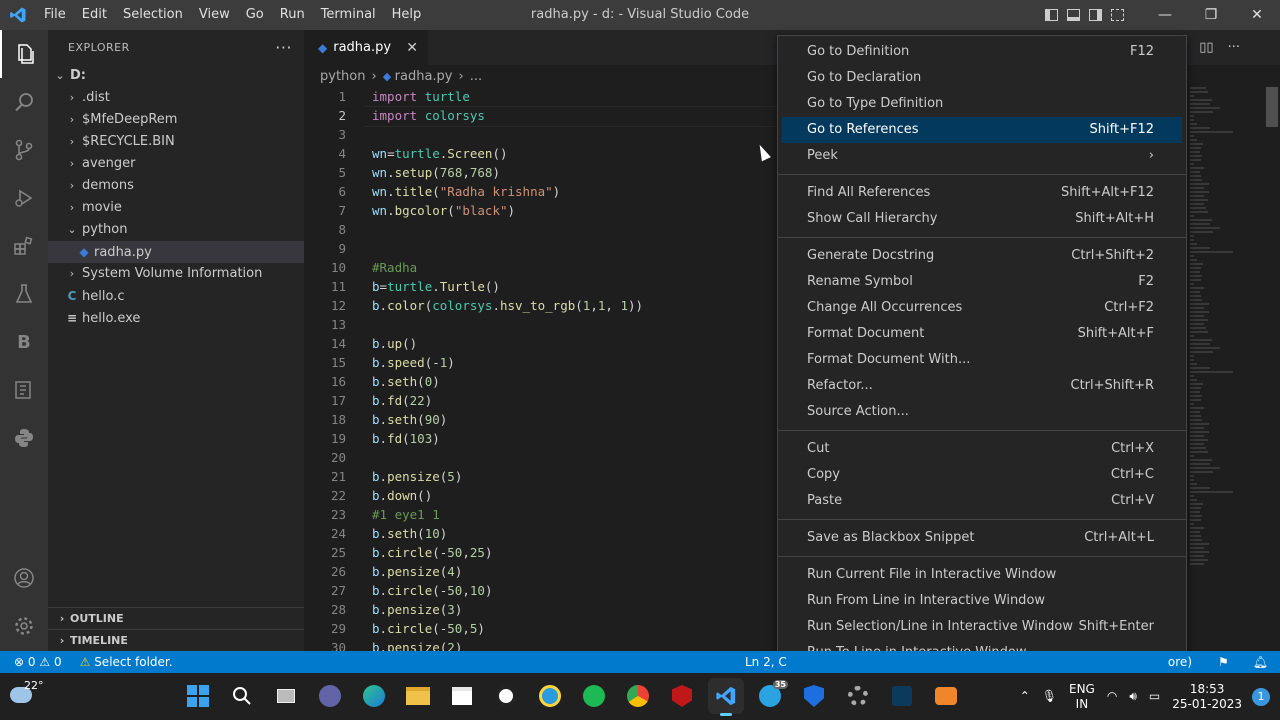 This screenshot has width=1280, height=720. Describe the element at coordinates (982, 52) in the screenshot. I see `context-menu-item: Go to Definition F12` at that location.